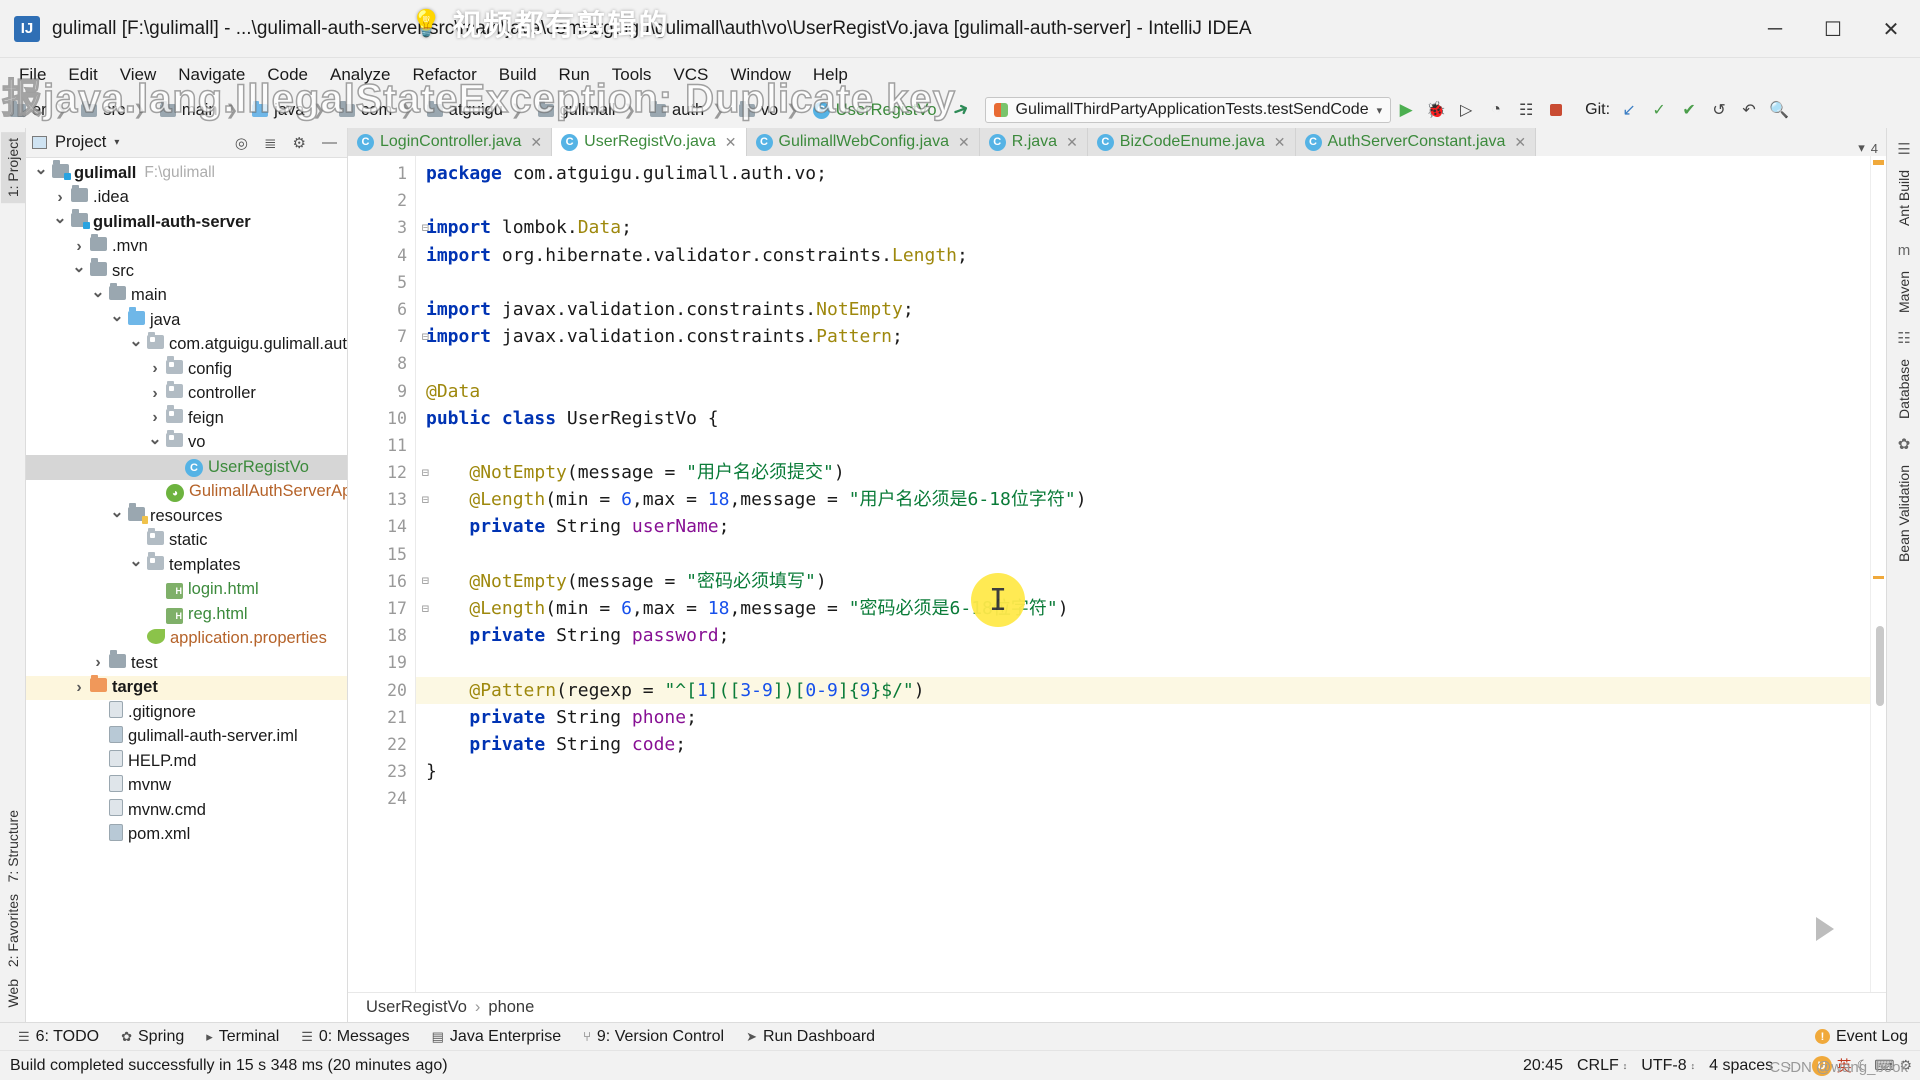 The height and width of the screenshot is (1080, 1920). Describe the element at coordinates (186, 442) in the screenshot. I see `tree-row: vo` at that location.